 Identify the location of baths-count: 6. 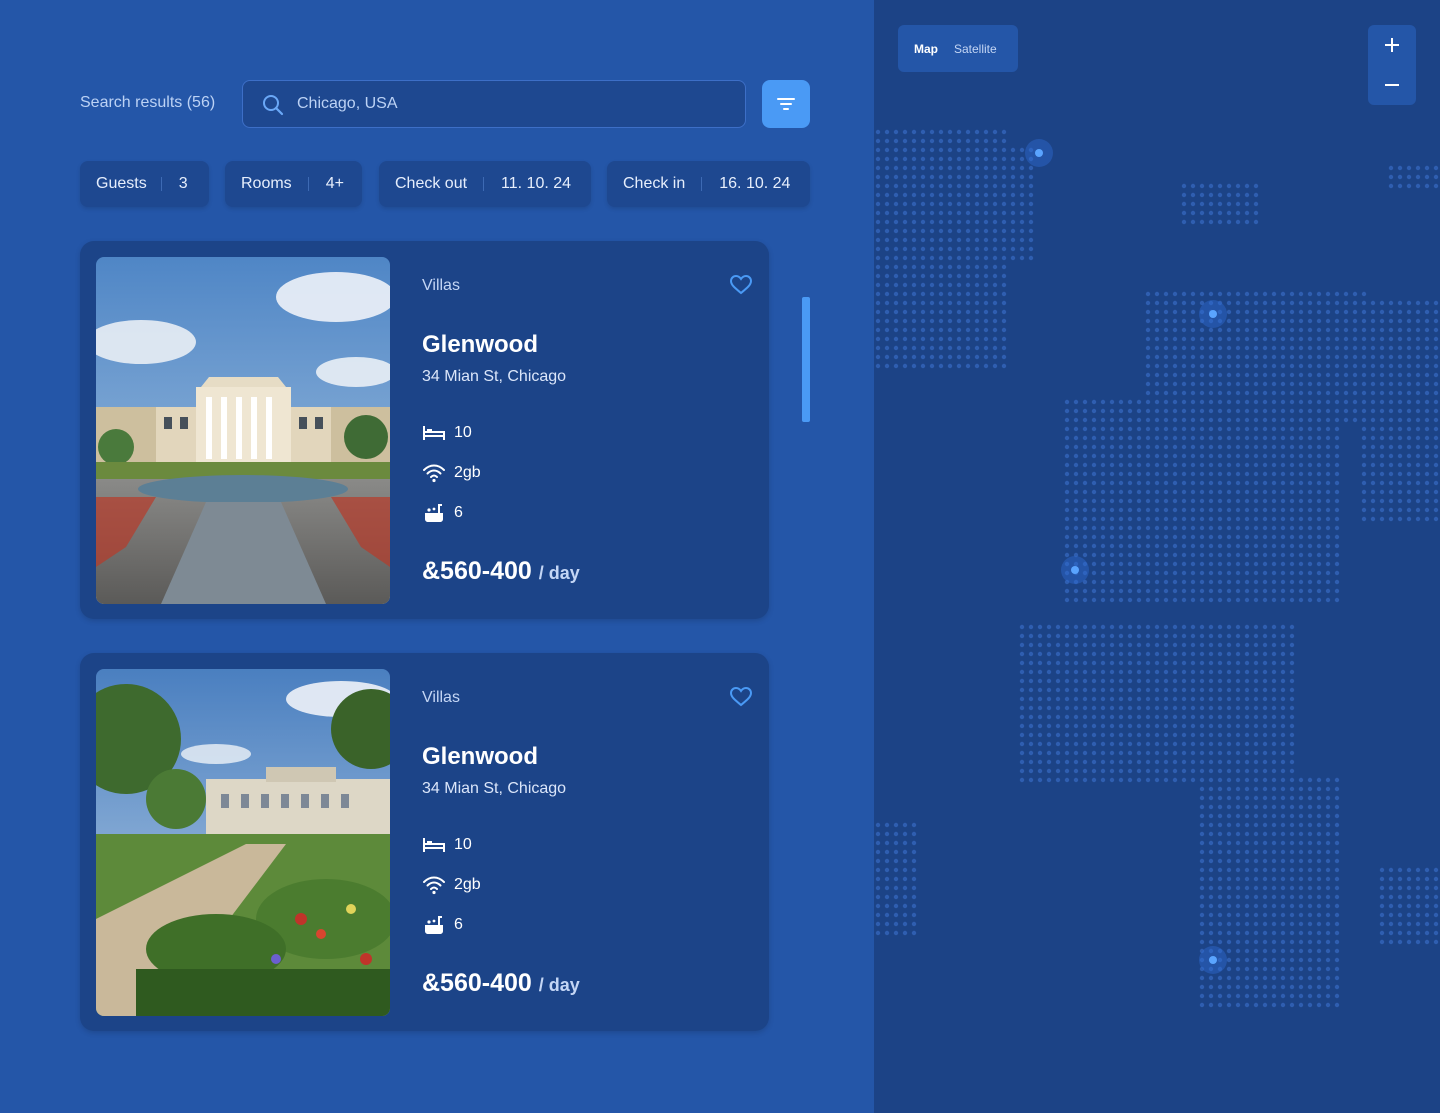
(458, 924).